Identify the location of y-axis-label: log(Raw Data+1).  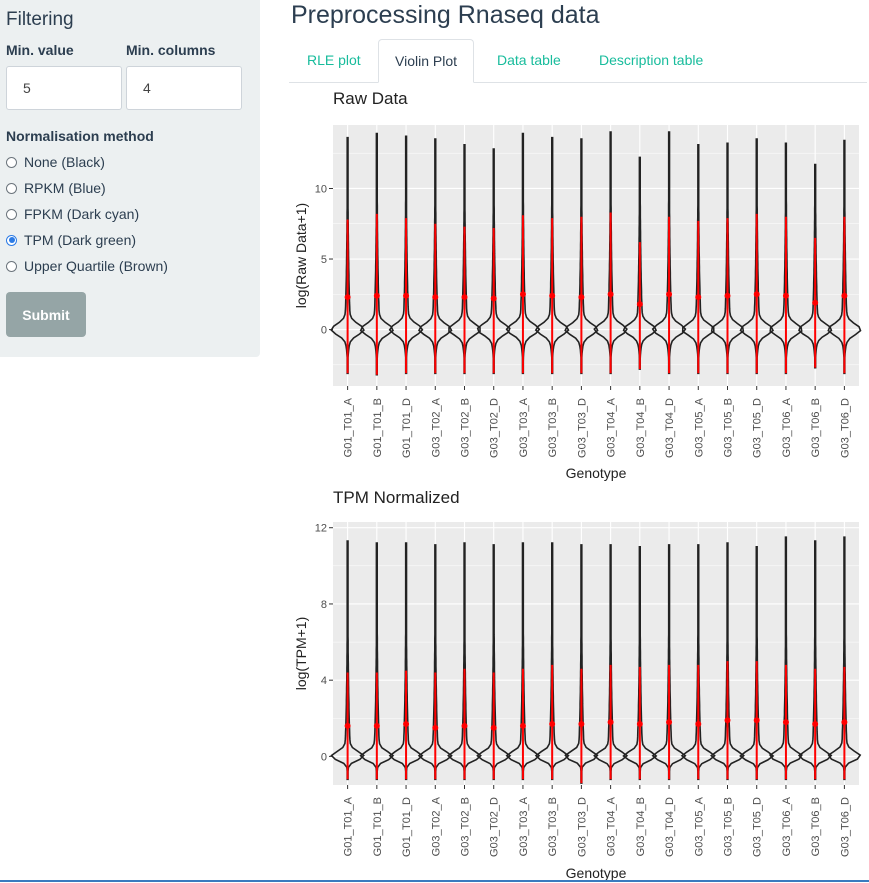
(301, 255).